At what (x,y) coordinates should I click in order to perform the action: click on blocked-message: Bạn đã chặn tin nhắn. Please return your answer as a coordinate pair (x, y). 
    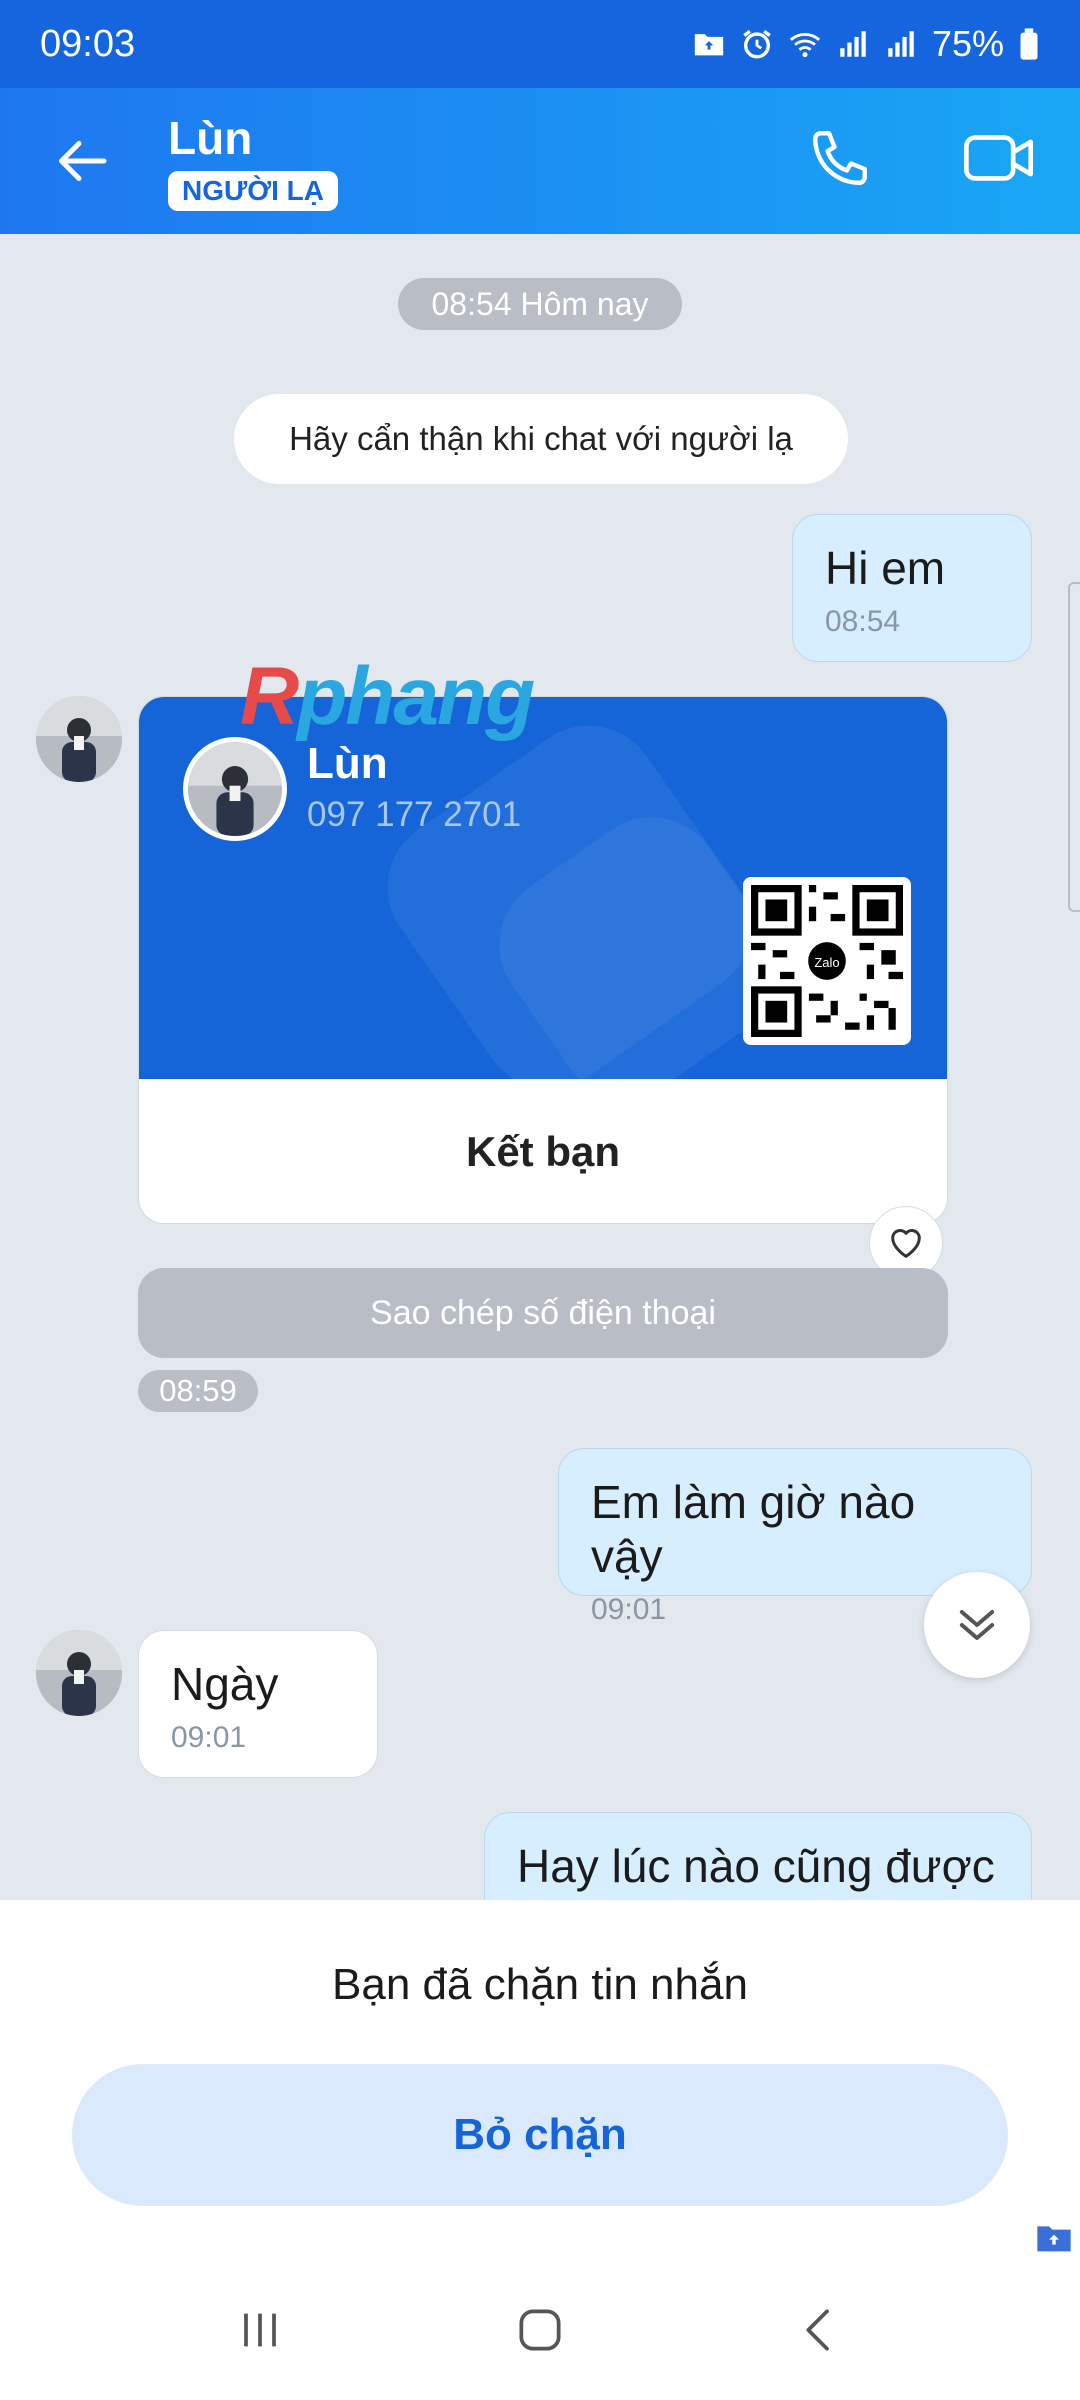
    Looking at the image, I should click on (540, 1984).